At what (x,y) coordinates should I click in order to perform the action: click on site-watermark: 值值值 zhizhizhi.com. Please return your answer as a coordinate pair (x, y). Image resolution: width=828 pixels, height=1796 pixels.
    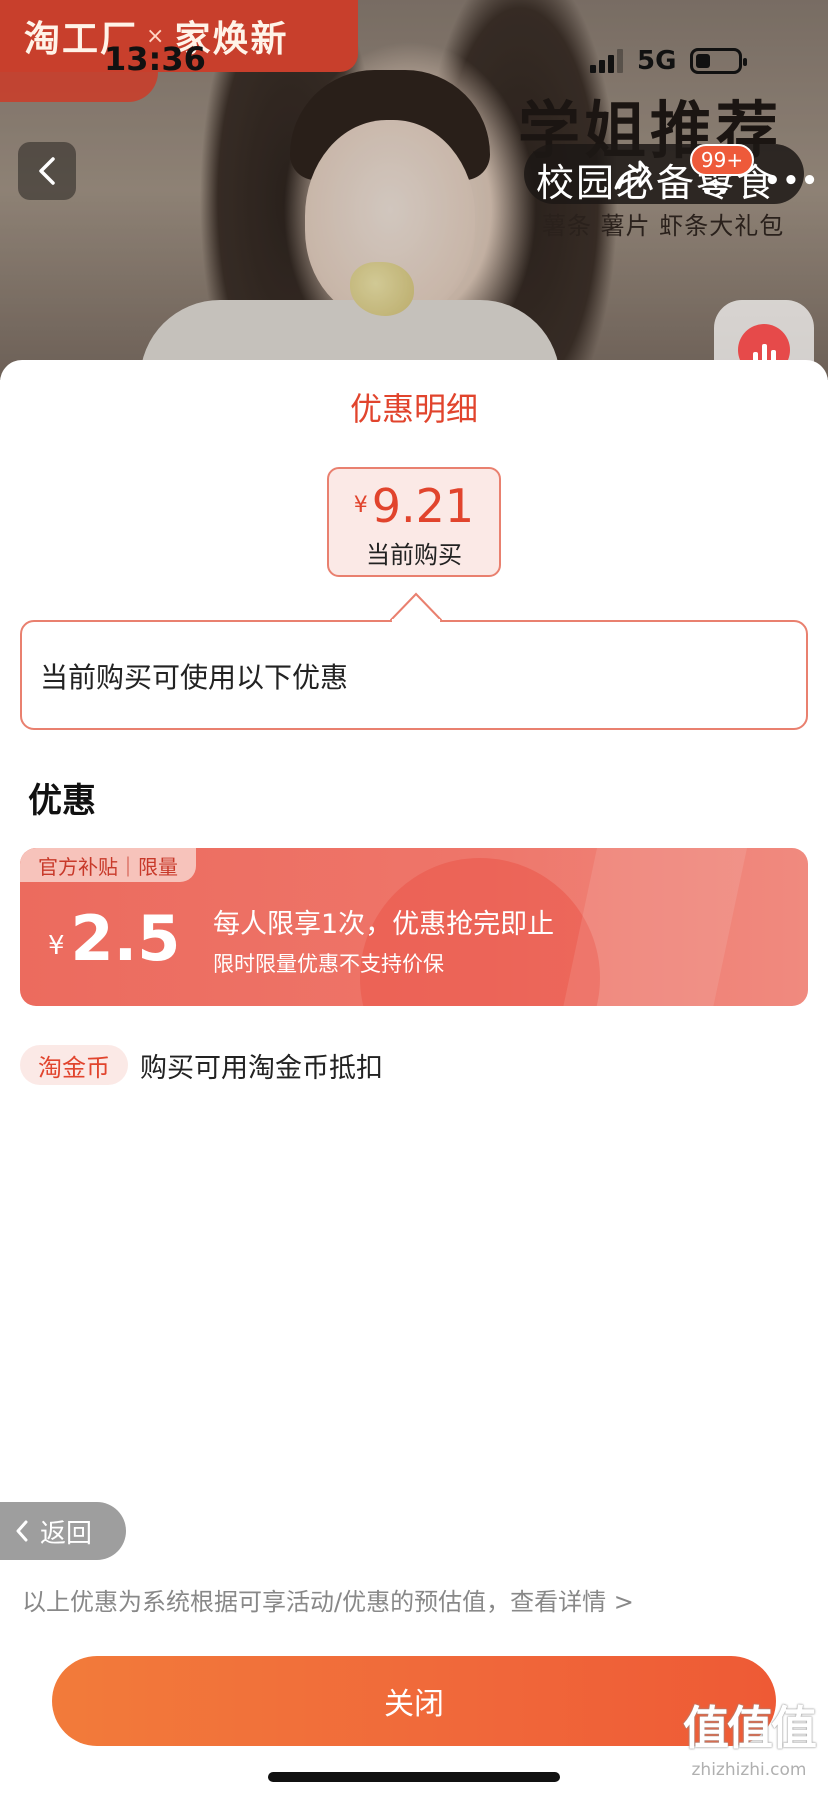
    Looking at the image, I should click on (749, 1737).